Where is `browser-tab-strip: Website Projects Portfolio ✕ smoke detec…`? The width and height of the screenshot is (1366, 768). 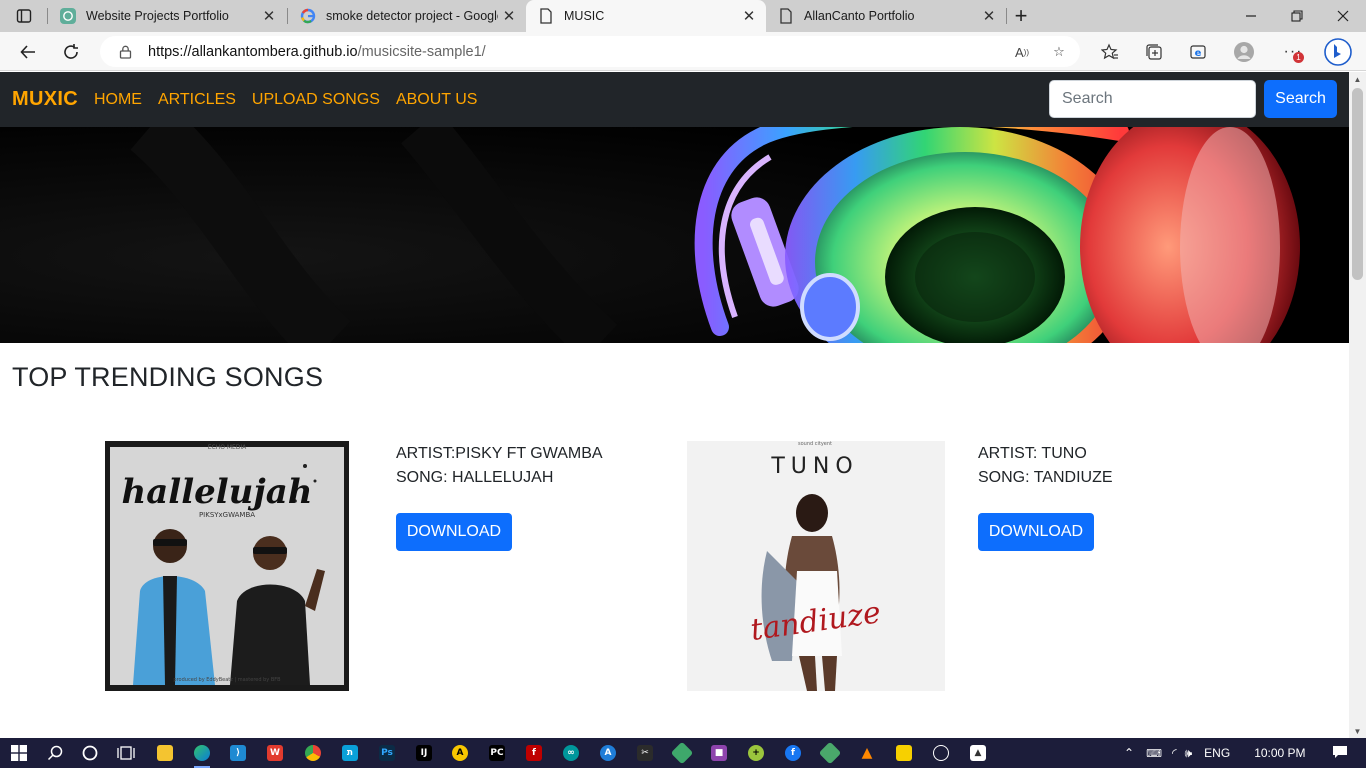 browser-tab-strip: Website Projects Portfolio ✕ smoke detec… is located at coordinates (683, 16).